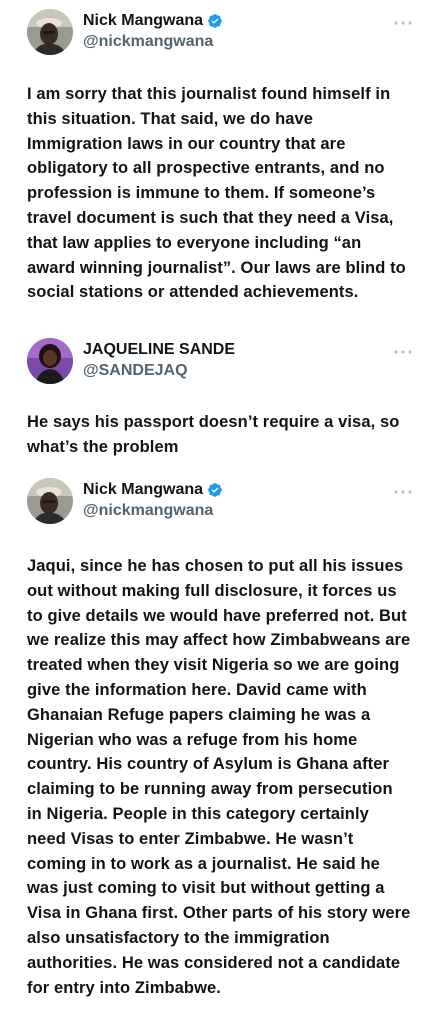 This screenshot has width=429, height=1024. I want to click on tweet-author: JAQUELINE SANDE @SANDEJAQ, so click(159, 360).